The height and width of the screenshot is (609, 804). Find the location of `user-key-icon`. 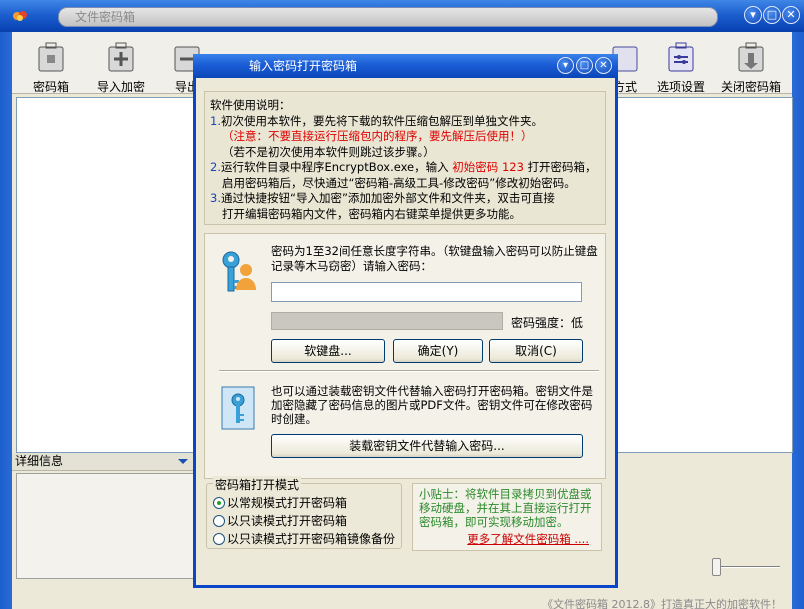

user-key-icon is located at coordinates (239, 271).